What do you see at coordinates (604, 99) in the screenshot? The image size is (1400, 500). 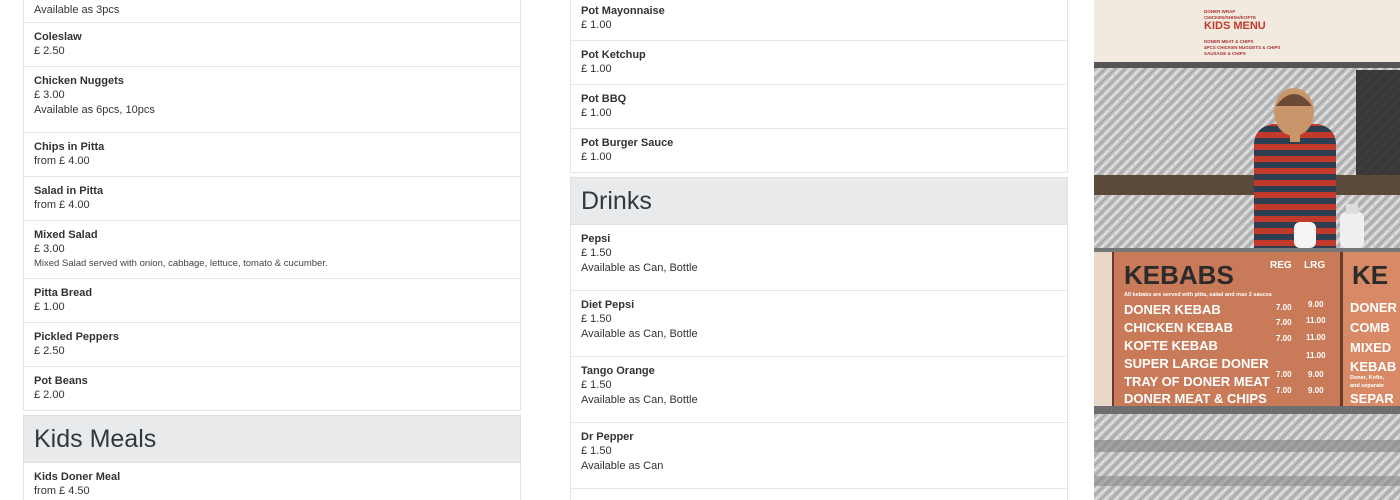 I see `item-name: Pot BBQ` at bounding box center [604, 99].